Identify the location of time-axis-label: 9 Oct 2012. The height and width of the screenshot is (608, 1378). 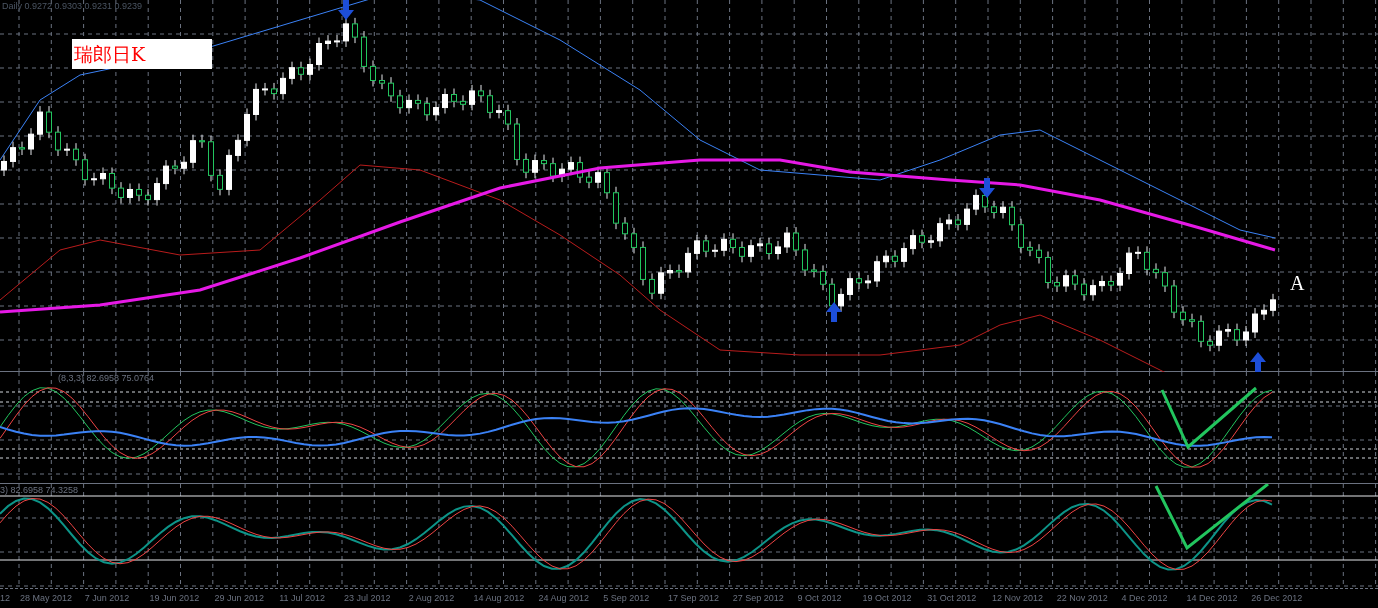
(819, 598).